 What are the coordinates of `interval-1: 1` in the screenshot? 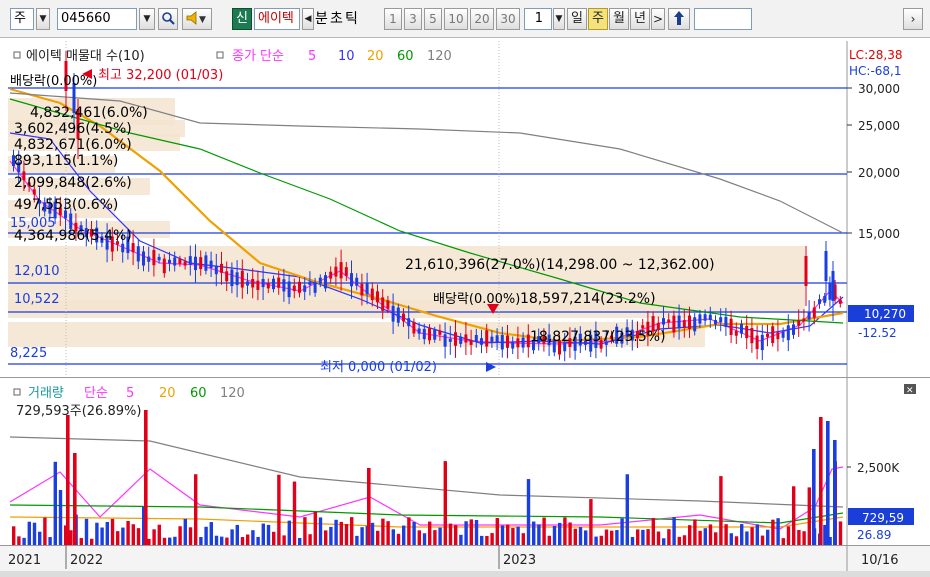 It's located at (393, 19).